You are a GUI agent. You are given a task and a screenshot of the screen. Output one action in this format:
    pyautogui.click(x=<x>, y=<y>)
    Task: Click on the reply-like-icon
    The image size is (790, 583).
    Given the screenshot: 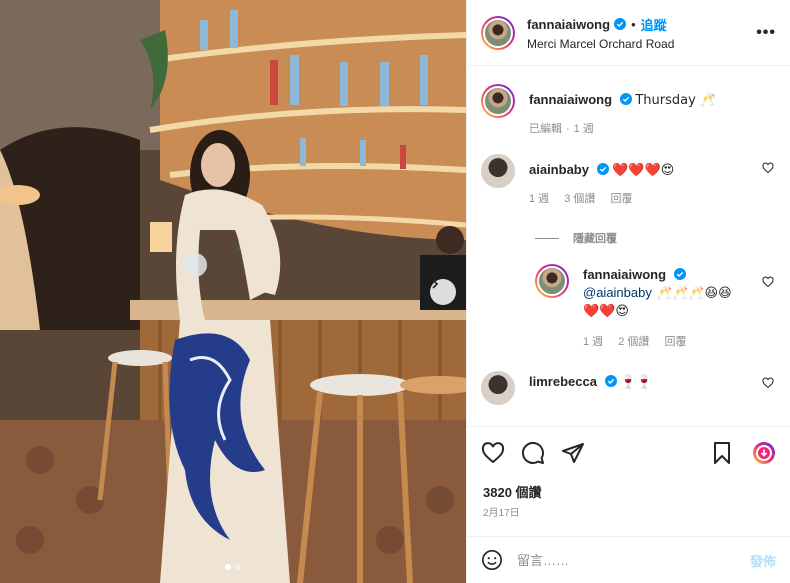 What is the action you would take?
    pyautogui.click(x=768, y=282)
    